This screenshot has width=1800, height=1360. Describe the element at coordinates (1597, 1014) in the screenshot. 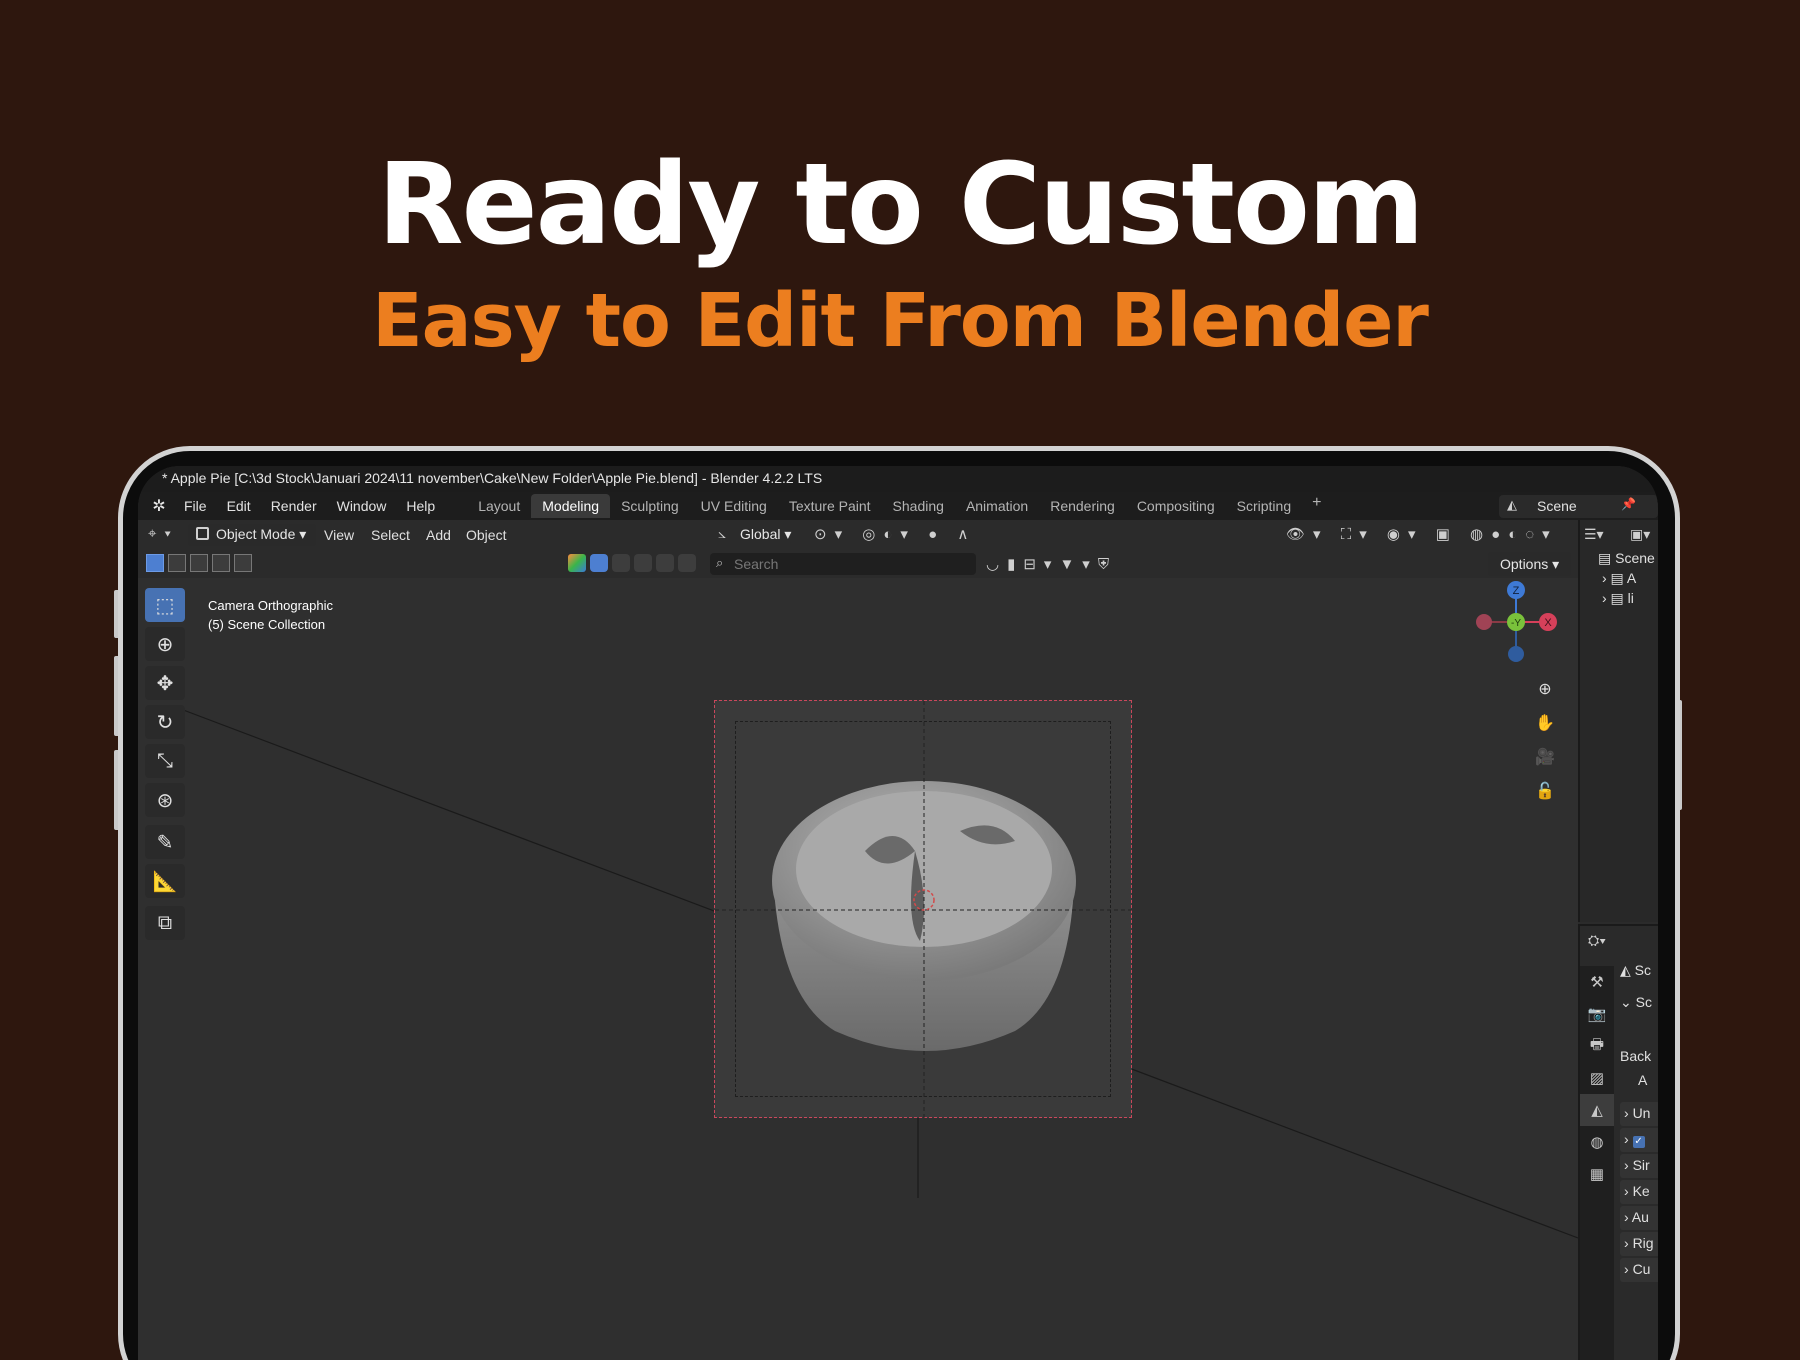

I see `render-tab-icon: 📷` at that location.